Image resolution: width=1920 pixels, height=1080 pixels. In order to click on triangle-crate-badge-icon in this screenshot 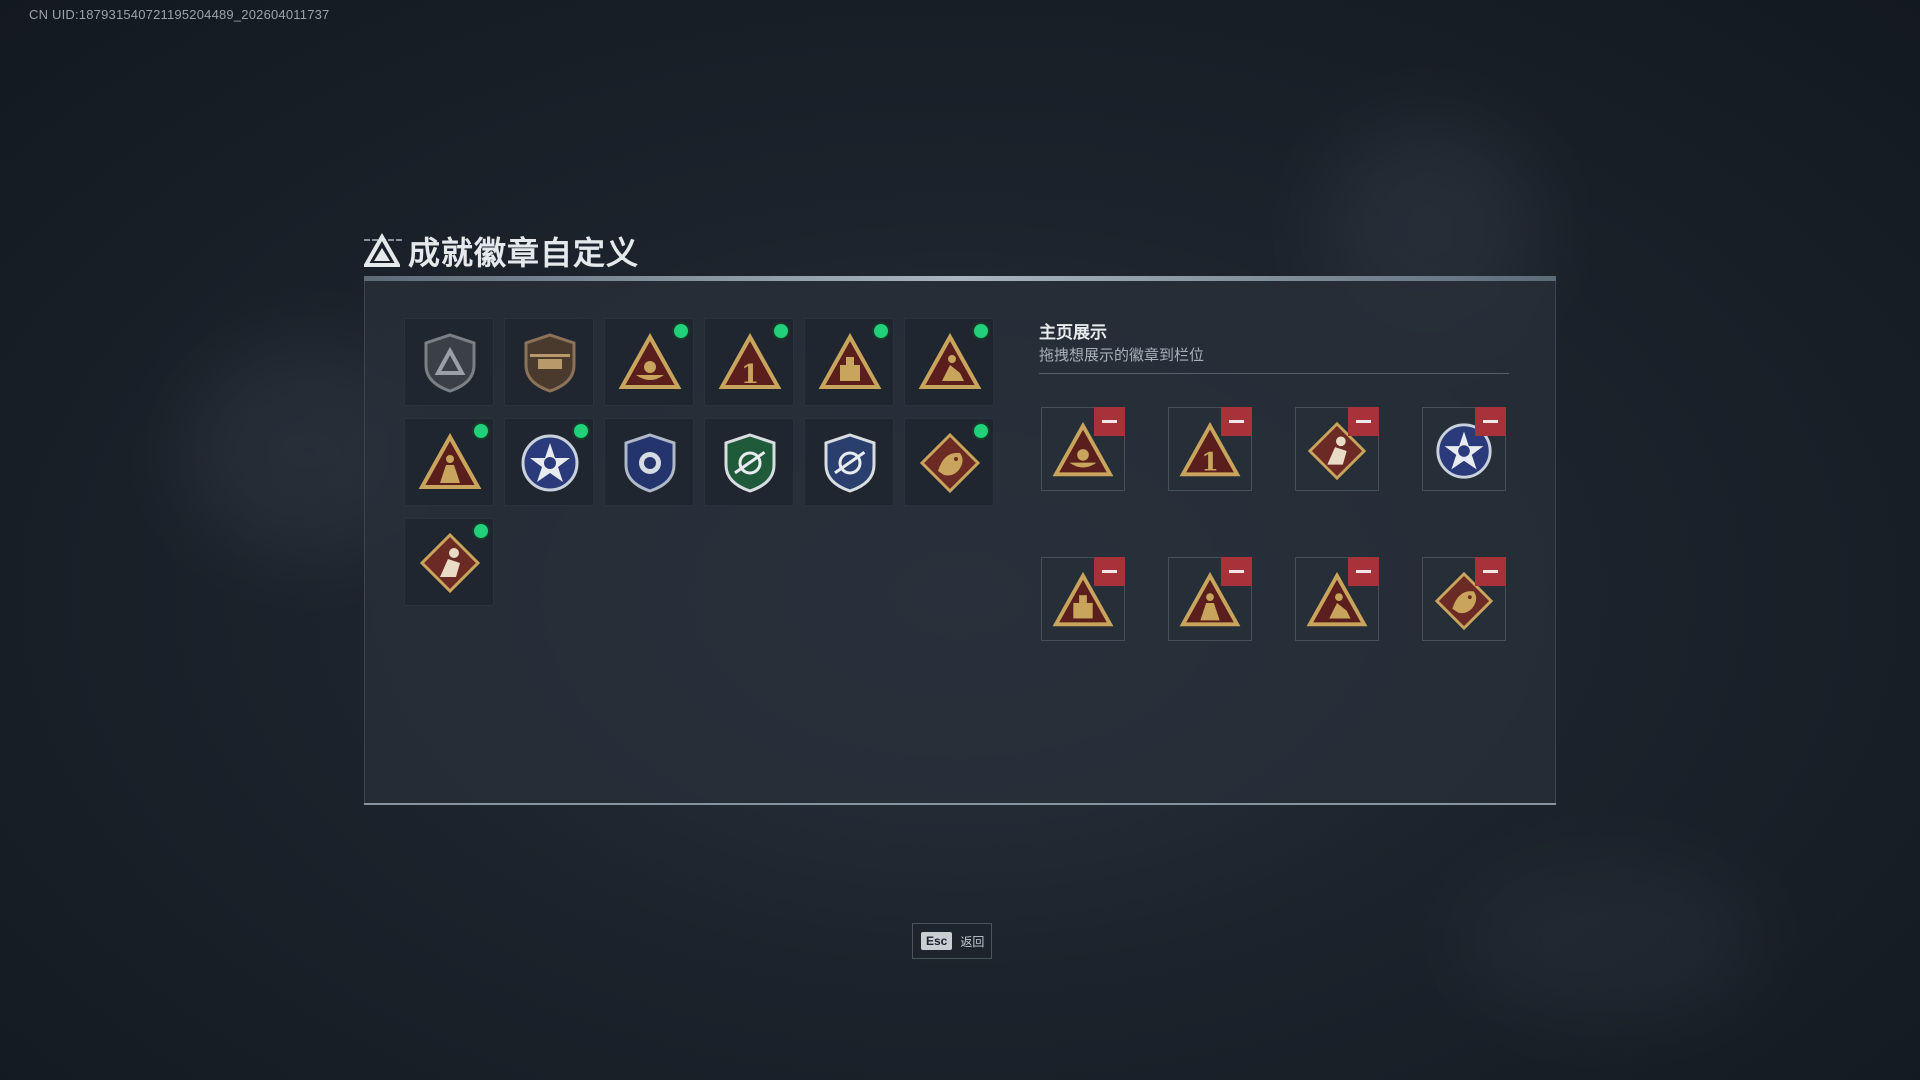, I will do `click(850, 360)`.